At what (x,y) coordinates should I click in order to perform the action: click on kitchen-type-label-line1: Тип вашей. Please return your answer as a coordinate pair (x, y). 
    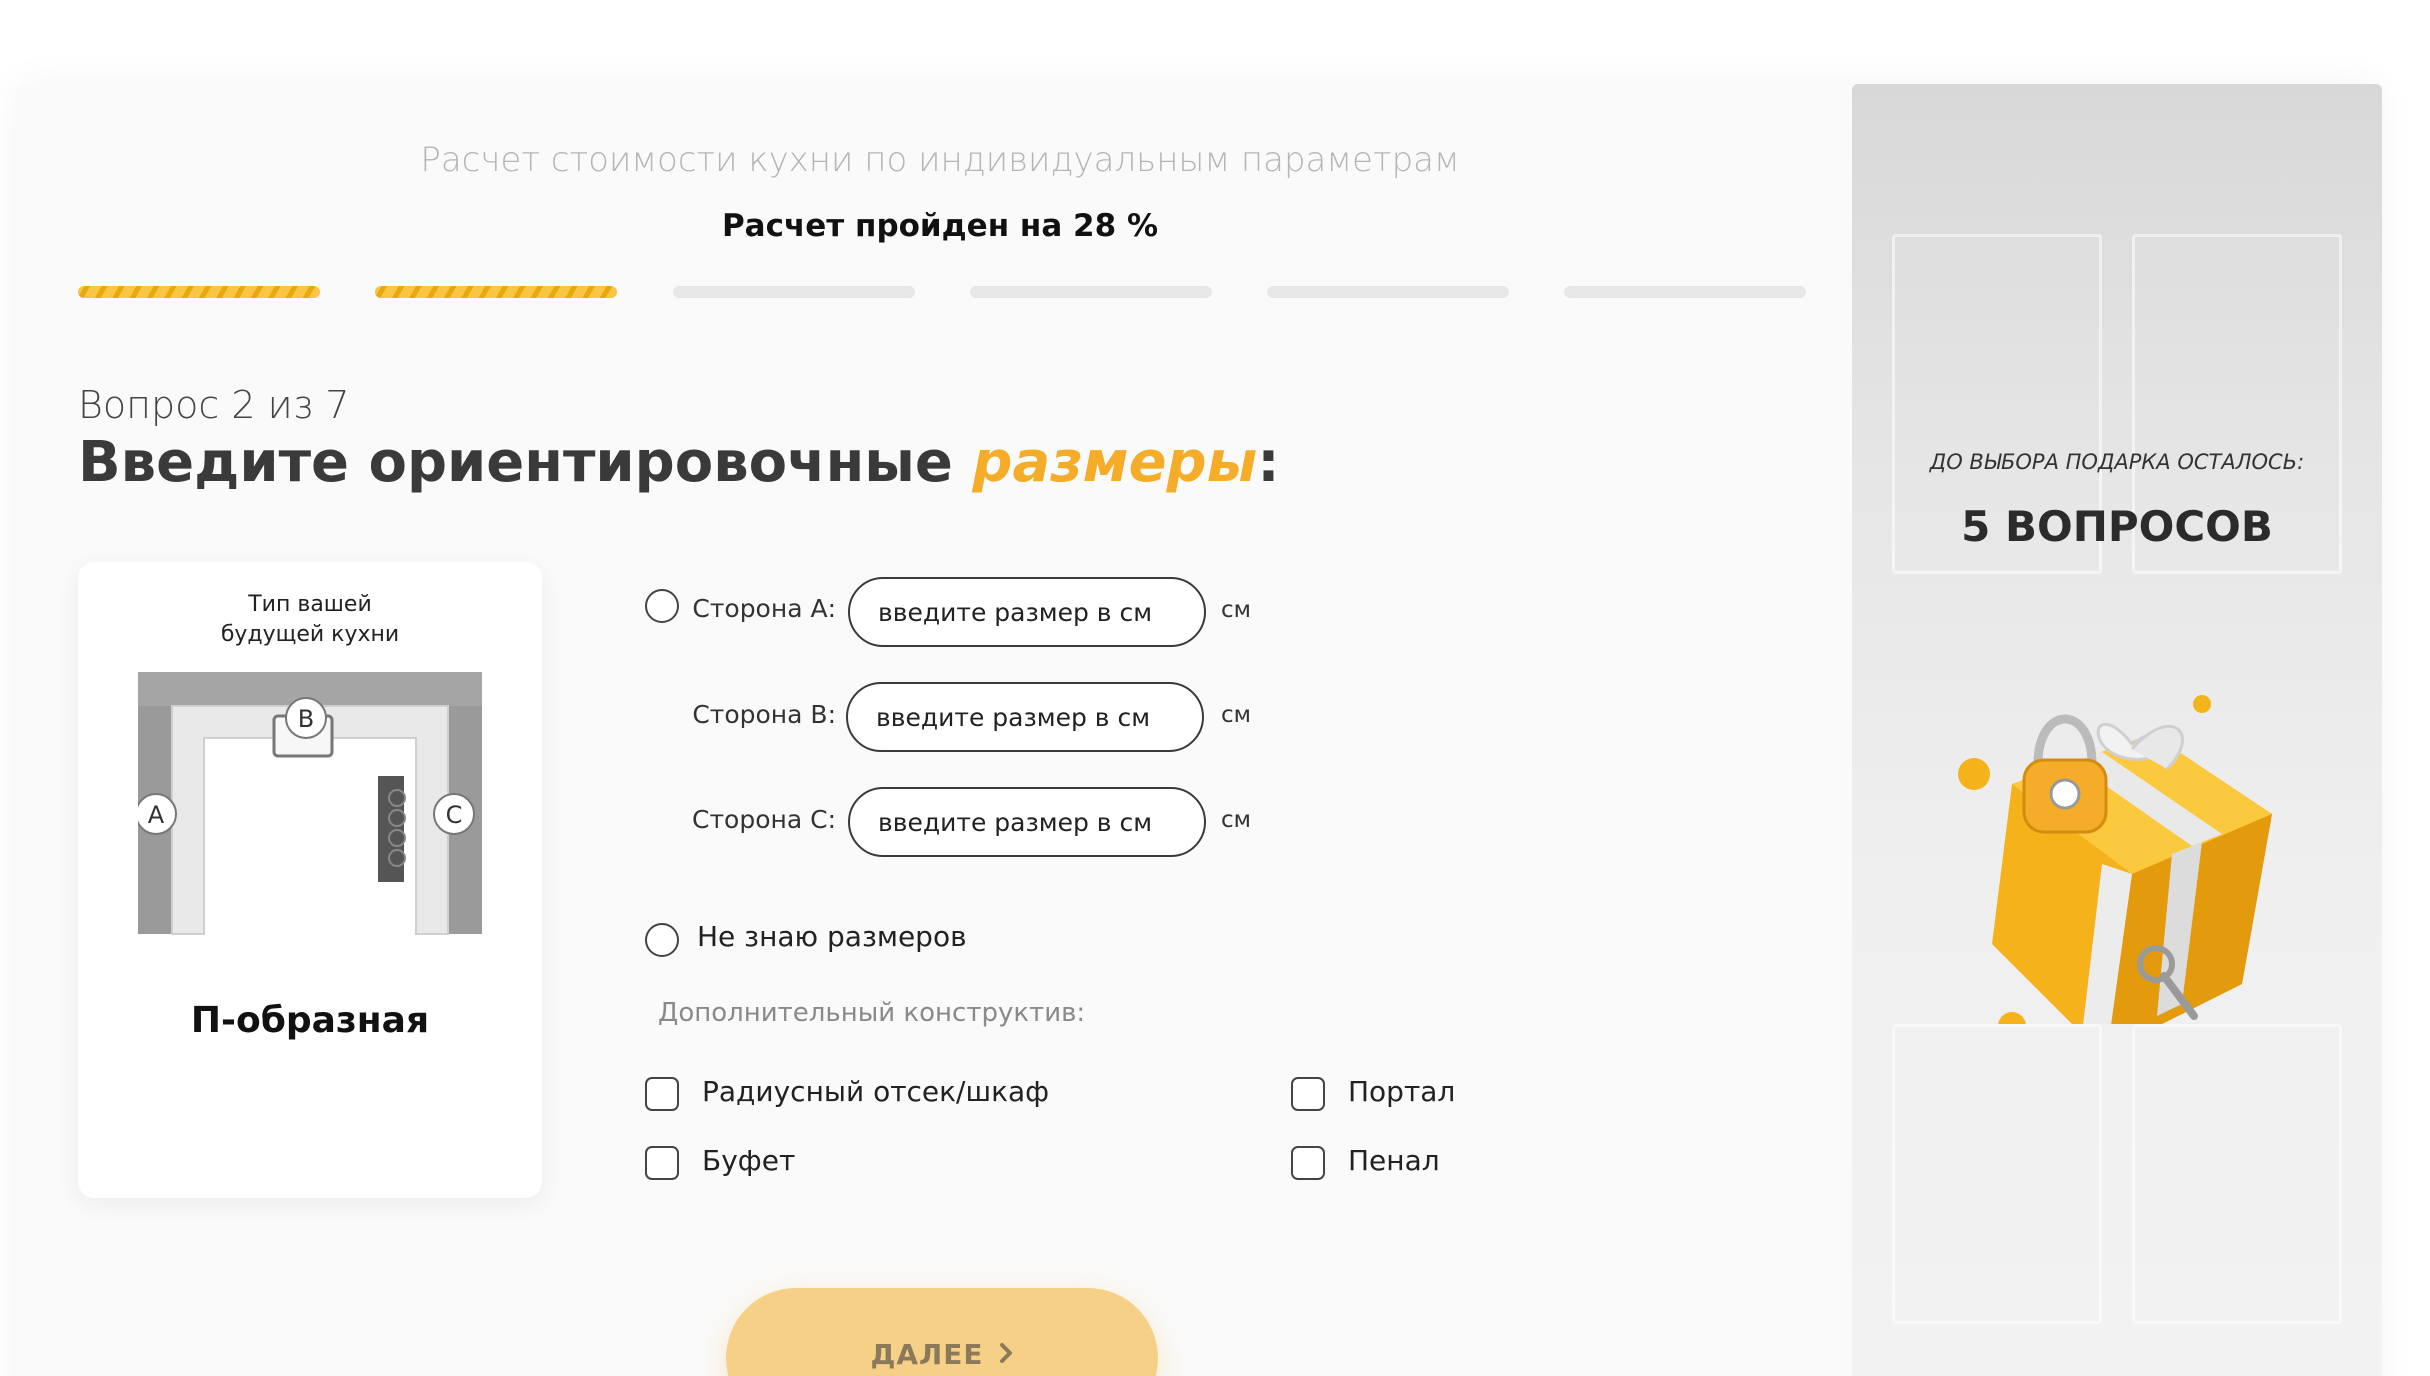
    Looking at the image, I should click on (310, 604).